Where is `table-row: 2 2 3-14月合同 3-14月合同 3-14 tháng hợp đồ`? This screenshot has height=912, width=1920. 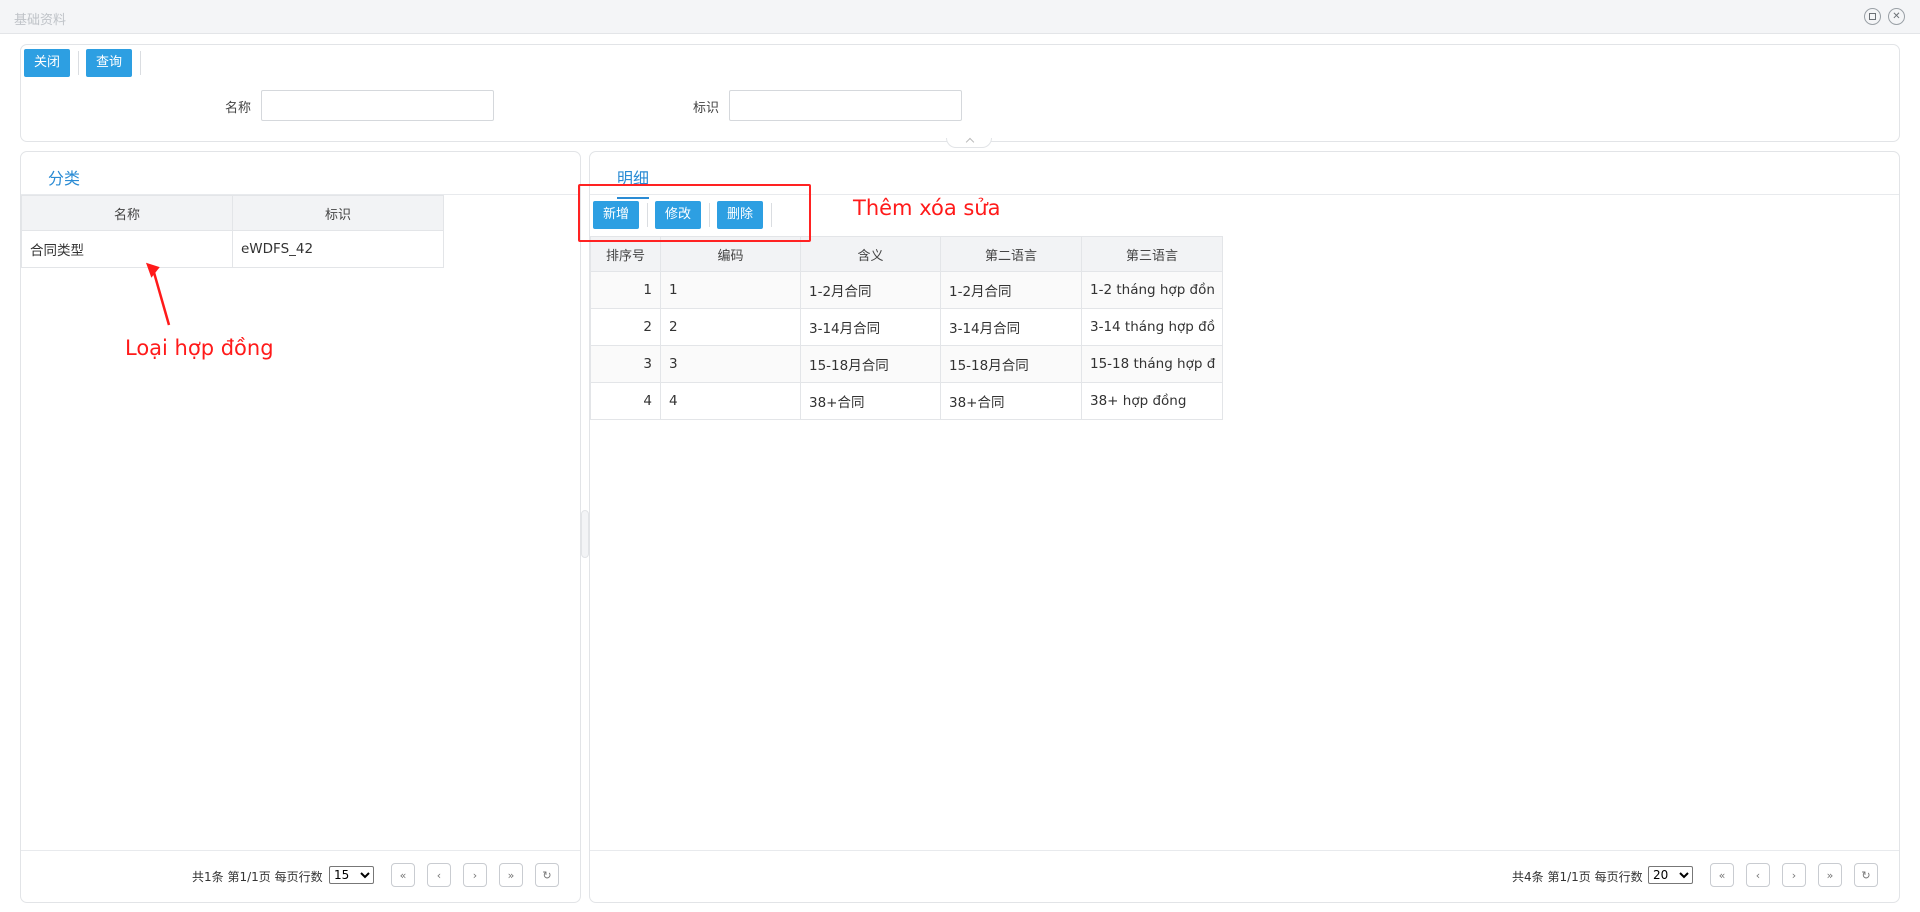
table-row: 2 2 3-14月合同 3-14月合同 3-14 tháng hợp đồ is located at coordinates (906, 327).